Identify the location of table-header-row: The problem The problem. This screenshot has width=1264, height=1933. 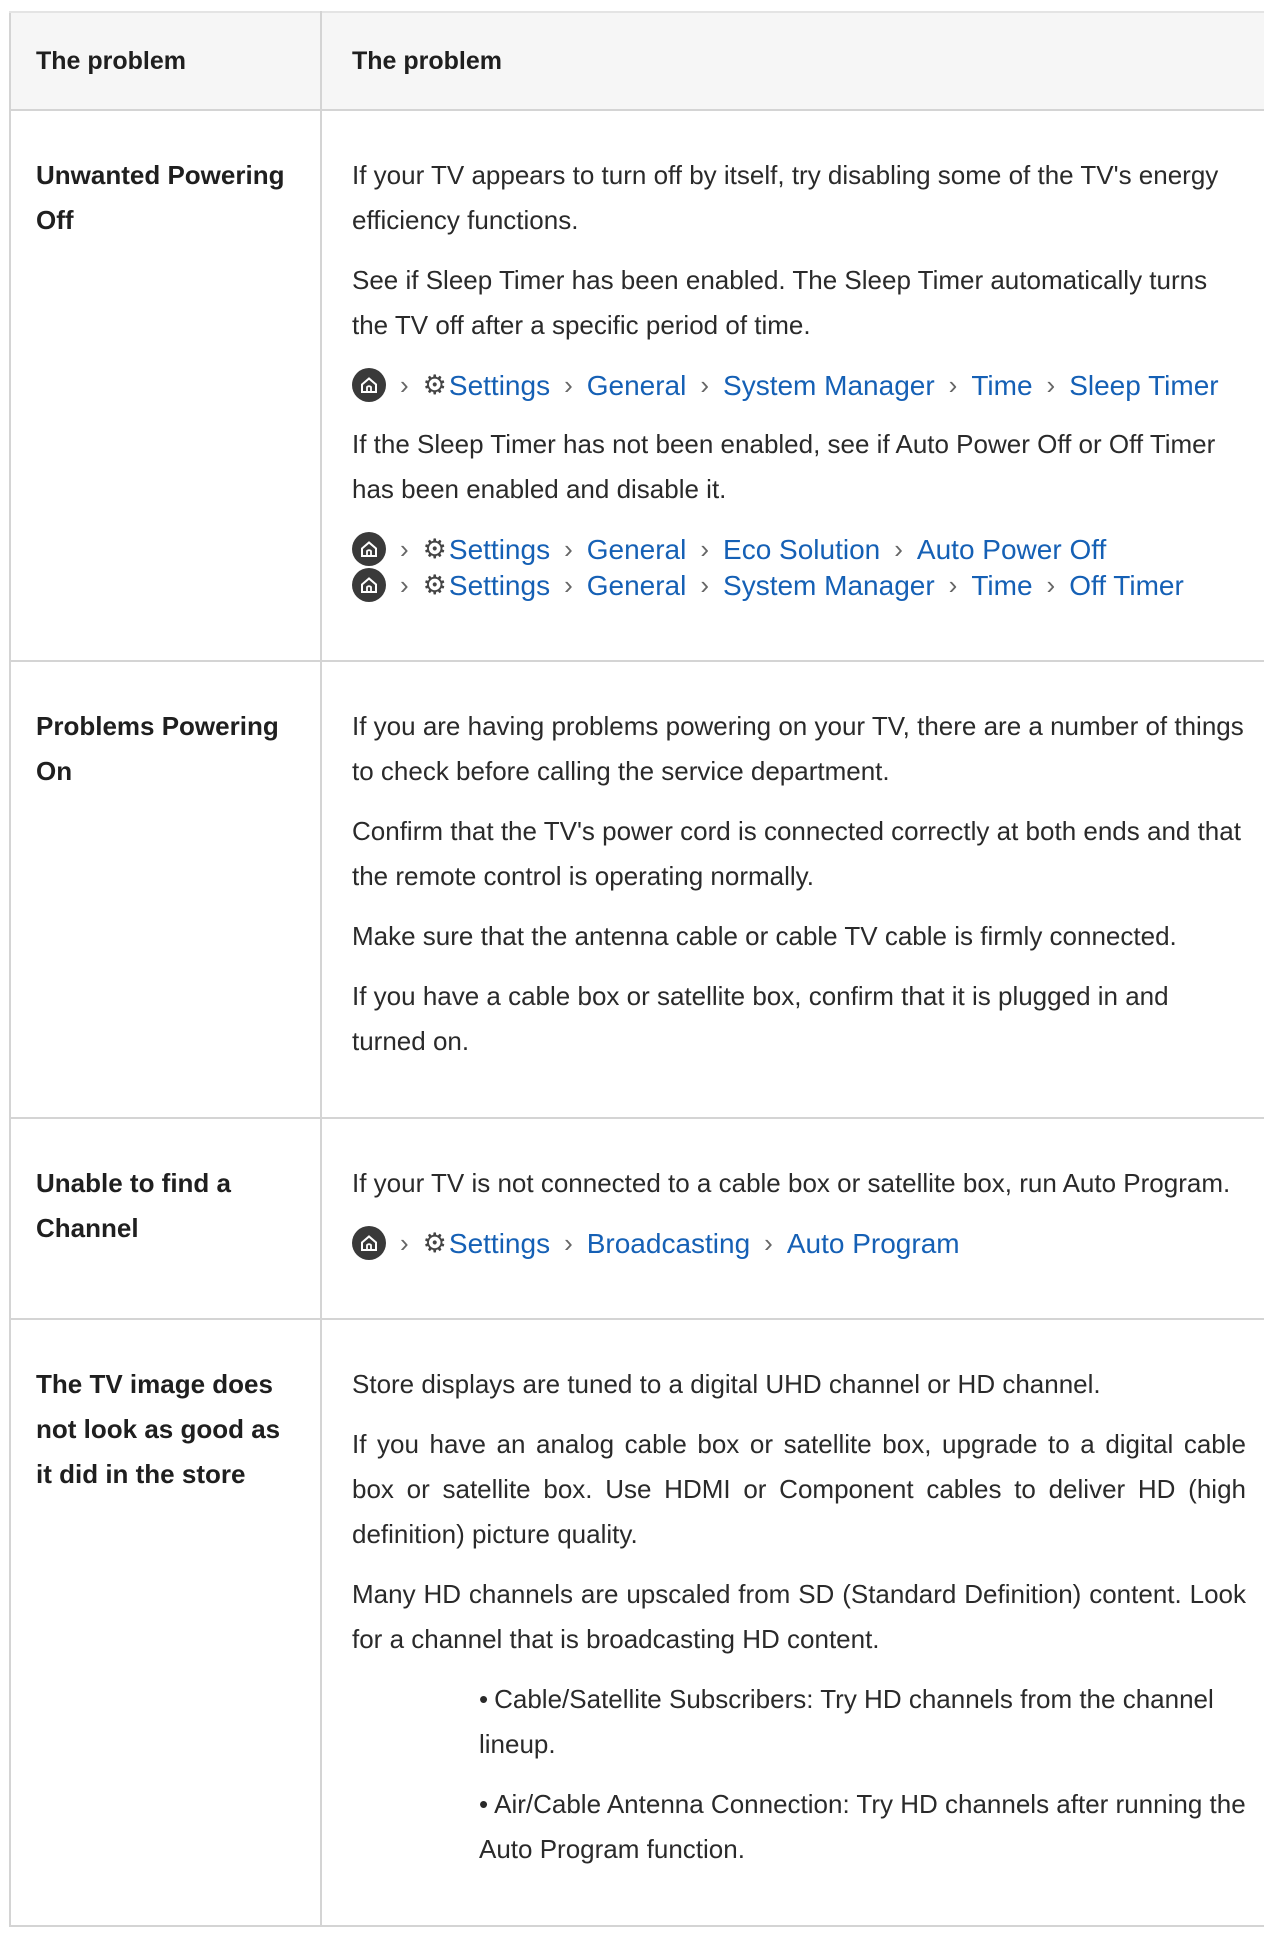
(636, 61).